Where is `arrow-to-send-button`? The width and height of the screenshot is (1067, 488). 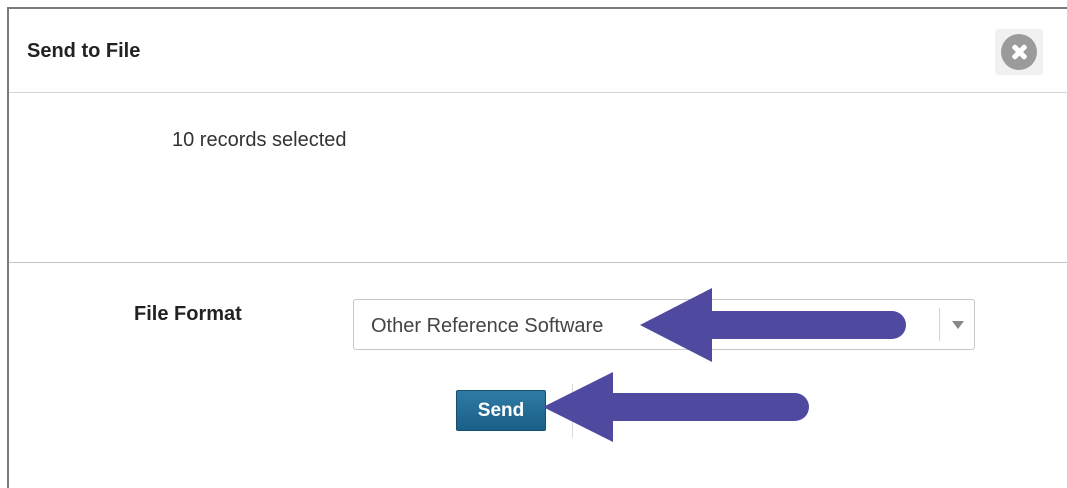 arrow-to-send-button is located at coordinates (676, 407).